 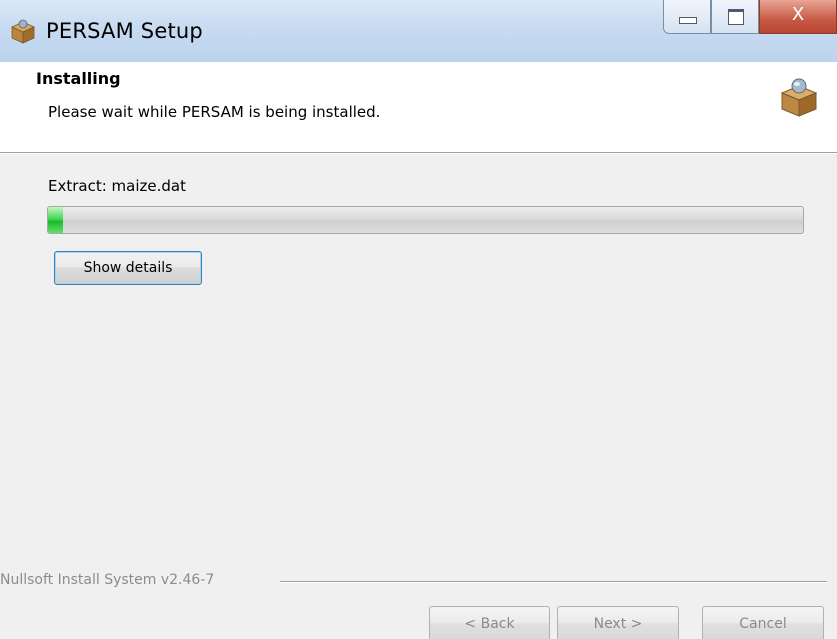 I want to click on maximize-icon, so click(x=736, y=17).